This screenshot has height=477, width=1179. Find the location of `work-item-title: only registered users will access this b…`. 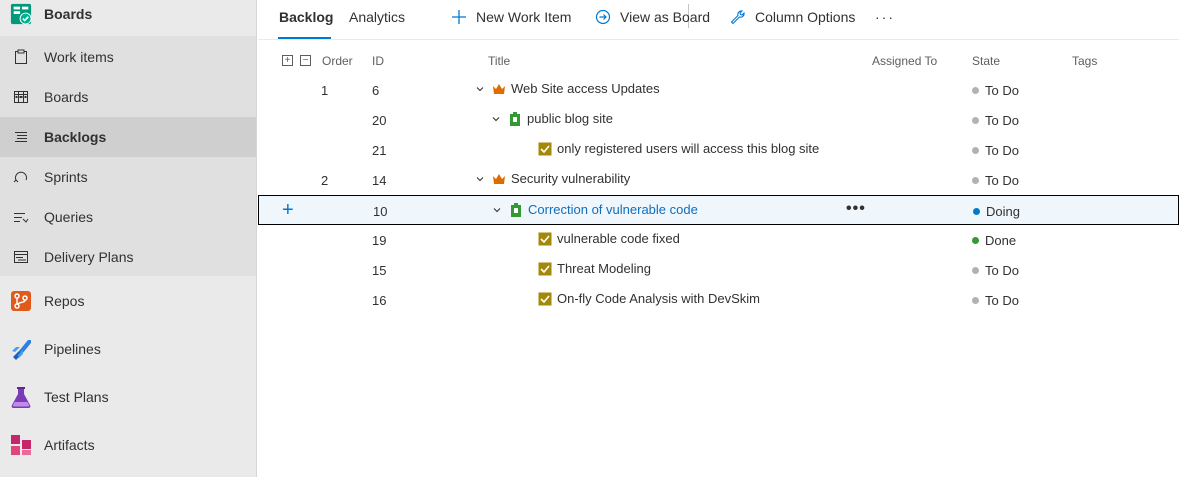

work-item-title: only registered users will access this b… is located at coordinates (688, 148).